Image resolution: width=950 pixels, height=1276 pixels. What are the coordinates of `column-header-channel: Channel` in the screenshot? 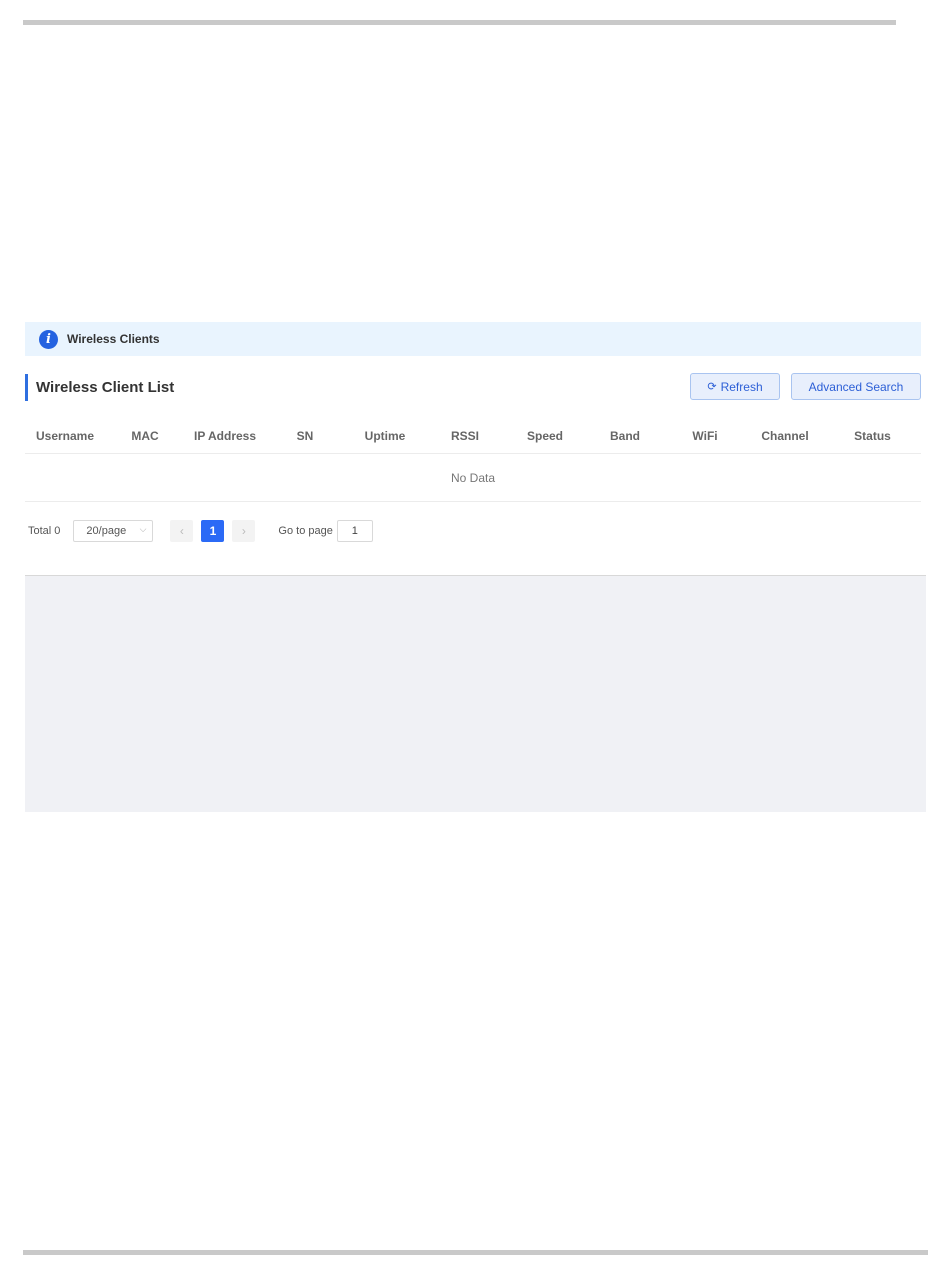 It's located at (785, 435).